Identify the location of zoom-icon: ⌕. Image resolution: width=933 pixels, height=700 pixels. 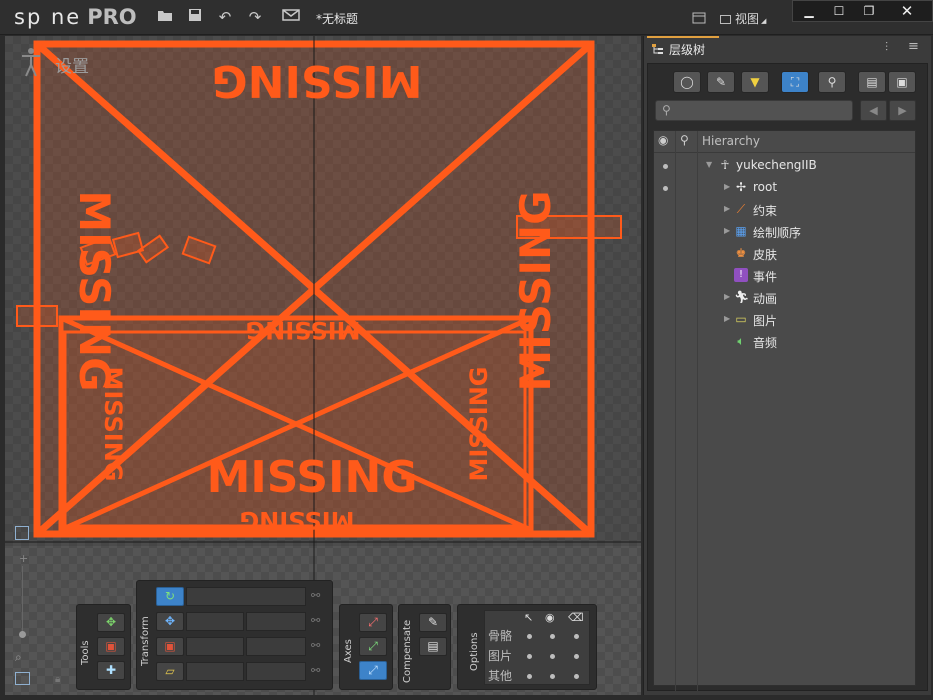
(18, 657).